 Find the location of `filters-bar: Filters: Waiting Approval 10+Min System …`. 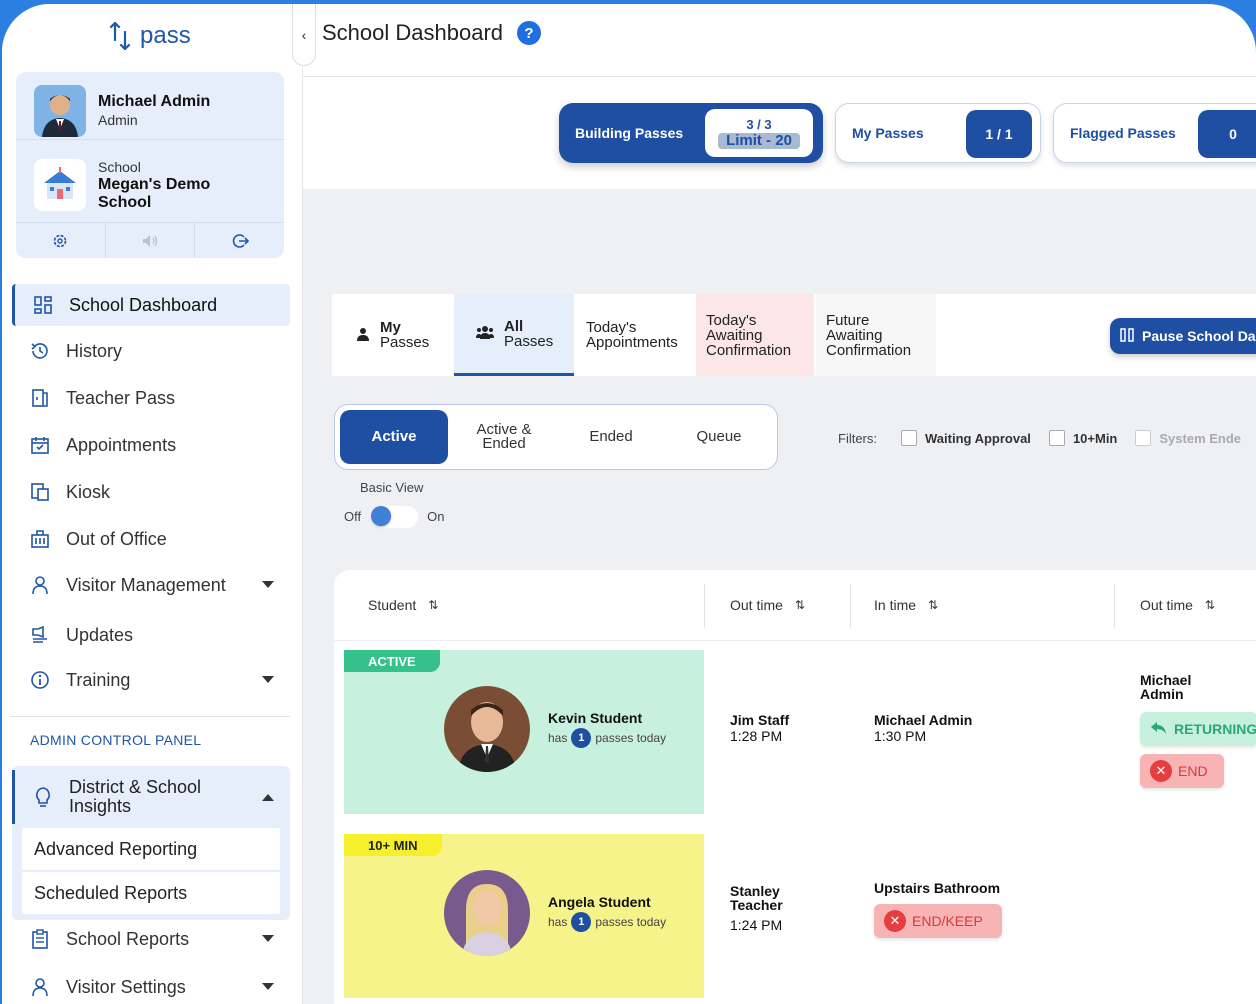

filters-bar: Filters: Waiting Approval 10+Min System … is located at coordinates (1047, 438).